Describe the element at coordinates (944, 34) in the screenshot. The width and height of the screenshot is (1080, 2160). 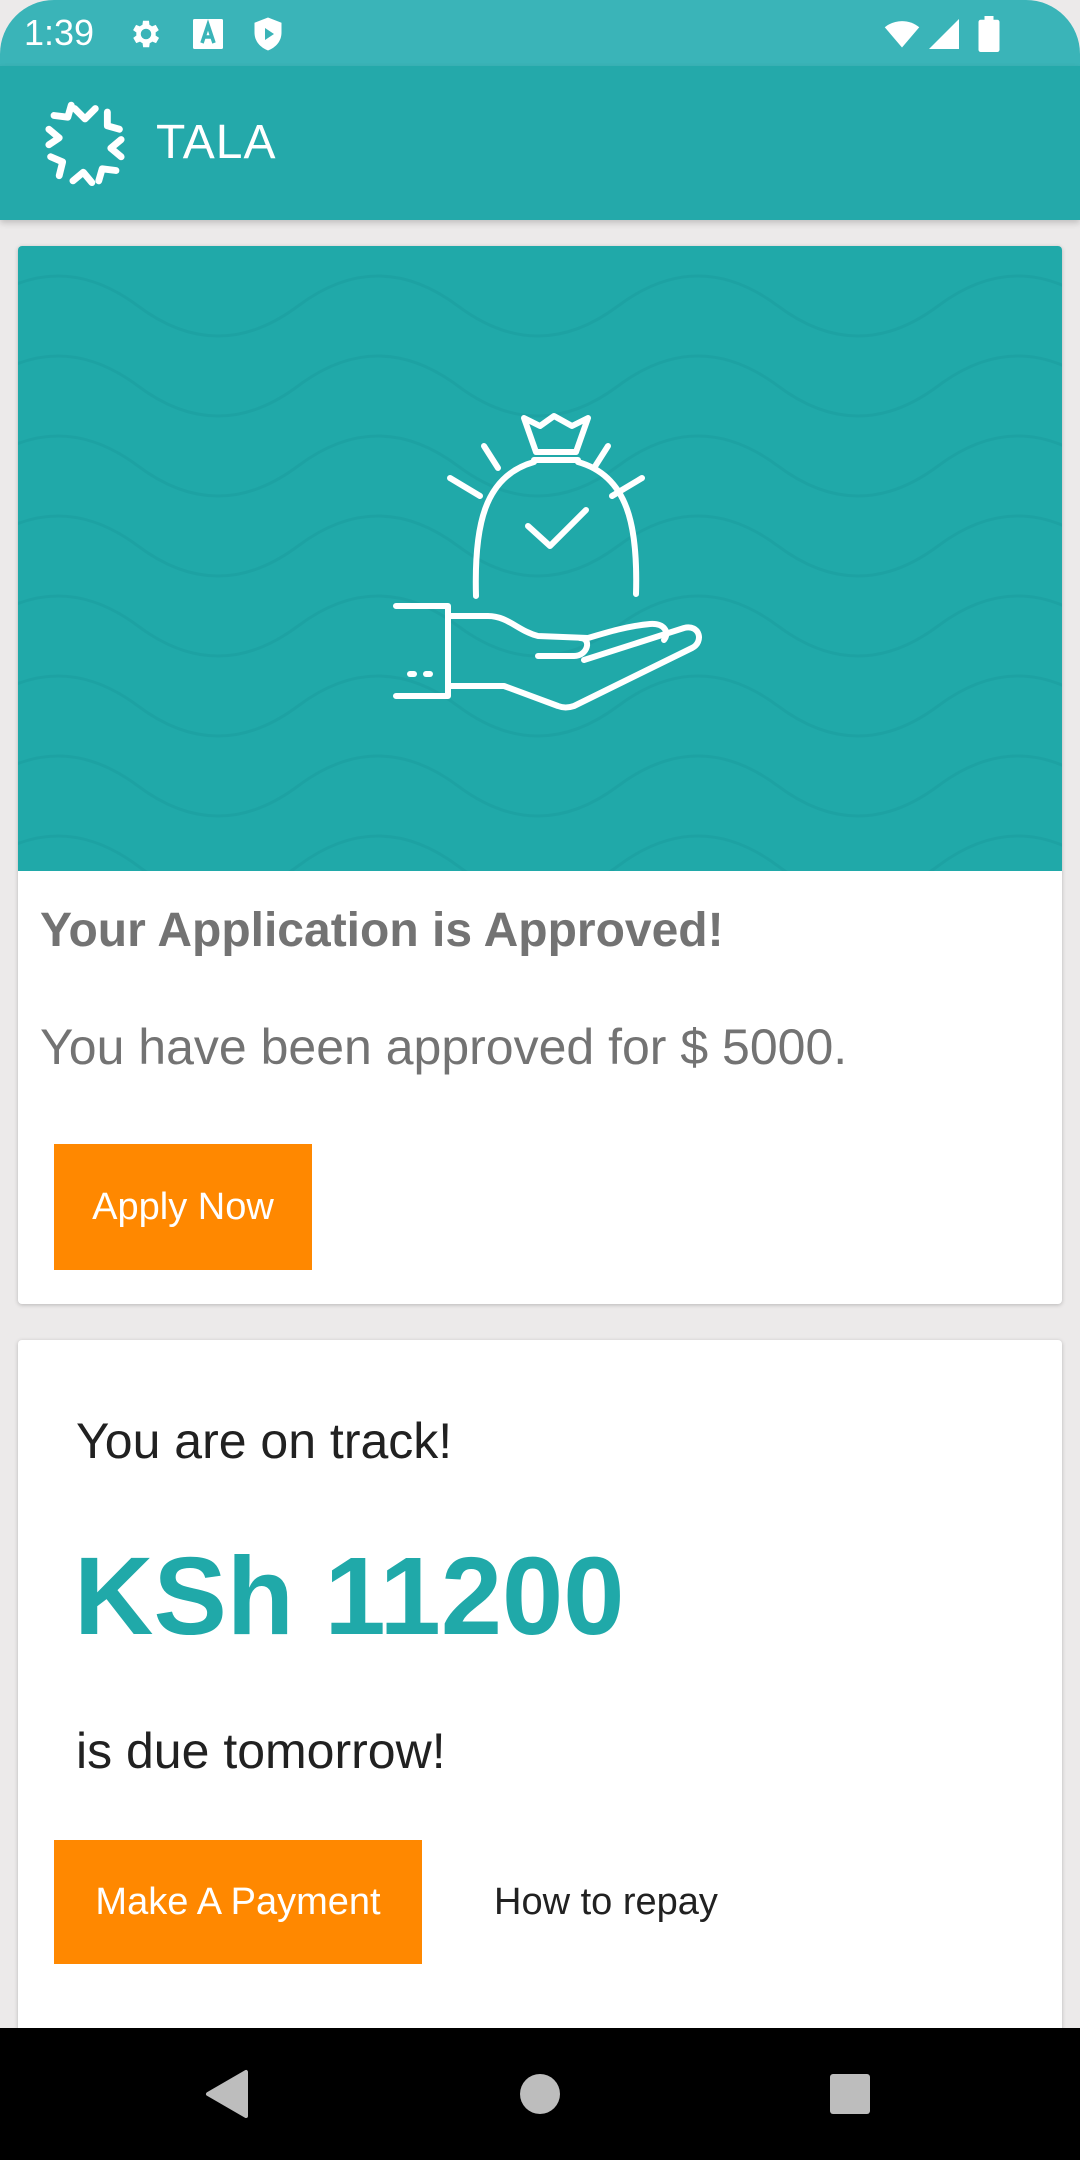
I see `signal-icon` at that location.